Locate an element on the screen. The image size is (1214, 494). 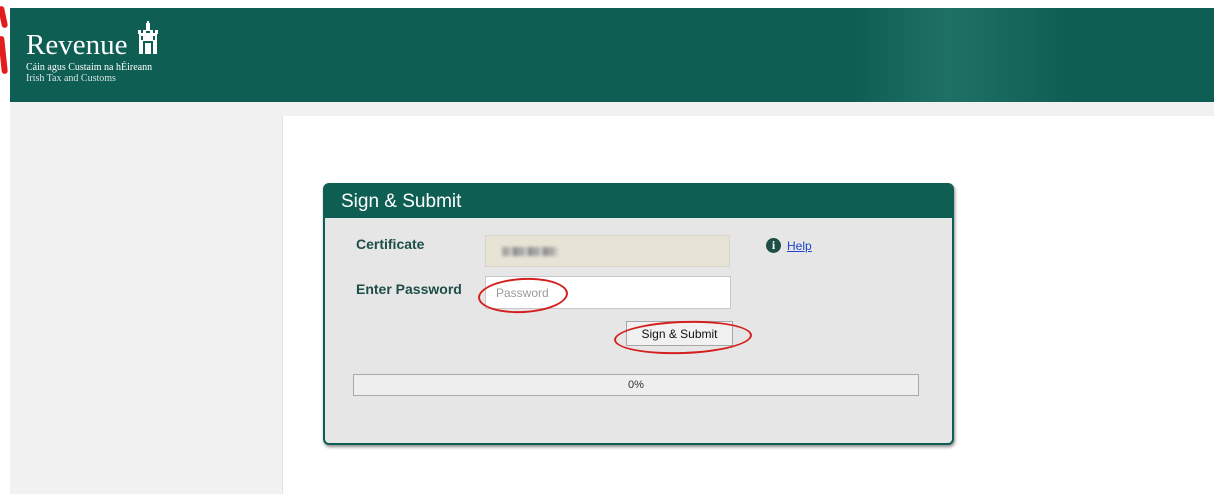
password-input is located at coordinates (608, 292).